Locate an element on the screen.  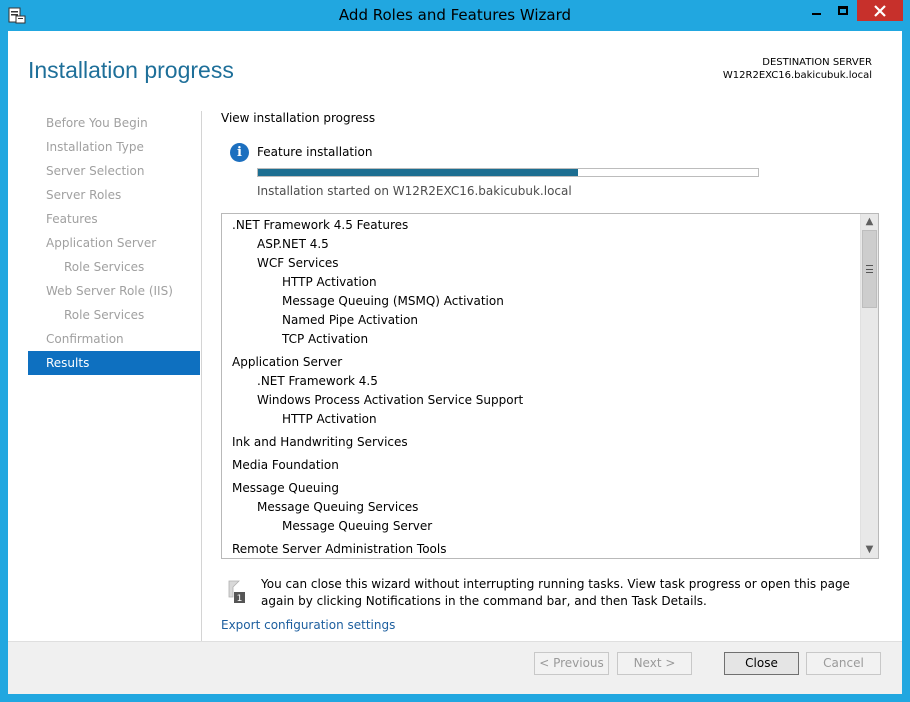
feature-item: ASP.NET 4.5 is located at coordinates (293, 244).